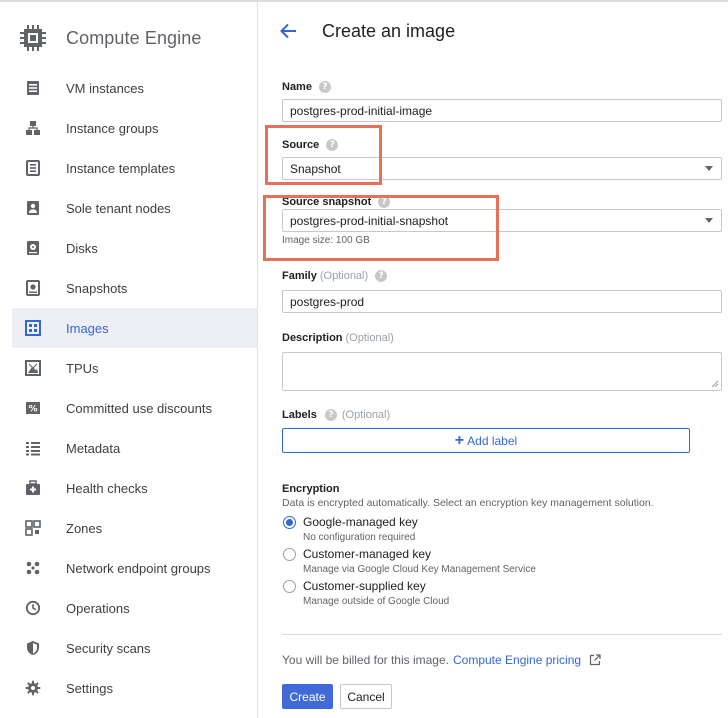 The width and height of the screenshot is (728, 718). What do you see at coordinates (84, 528) in the screenshot?
I see `sidebar-item-label: Zones` at bounding box center [84, 528].